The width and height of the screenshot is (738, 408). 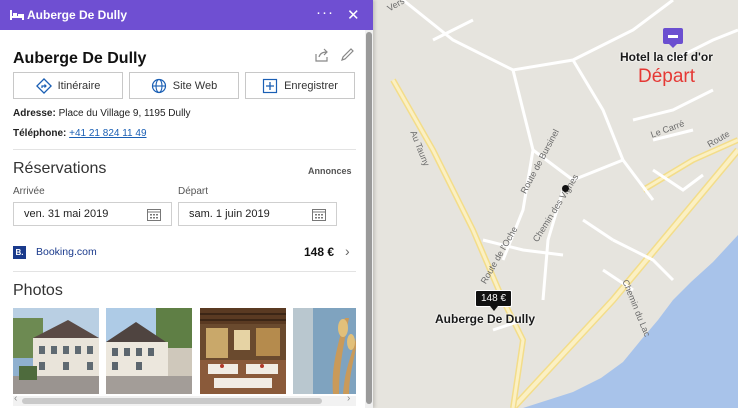 What do you see at coordinates (19, 252) in the screenshot?
I see `booking-logo-icon: B.` at bounding box center [19, 252].